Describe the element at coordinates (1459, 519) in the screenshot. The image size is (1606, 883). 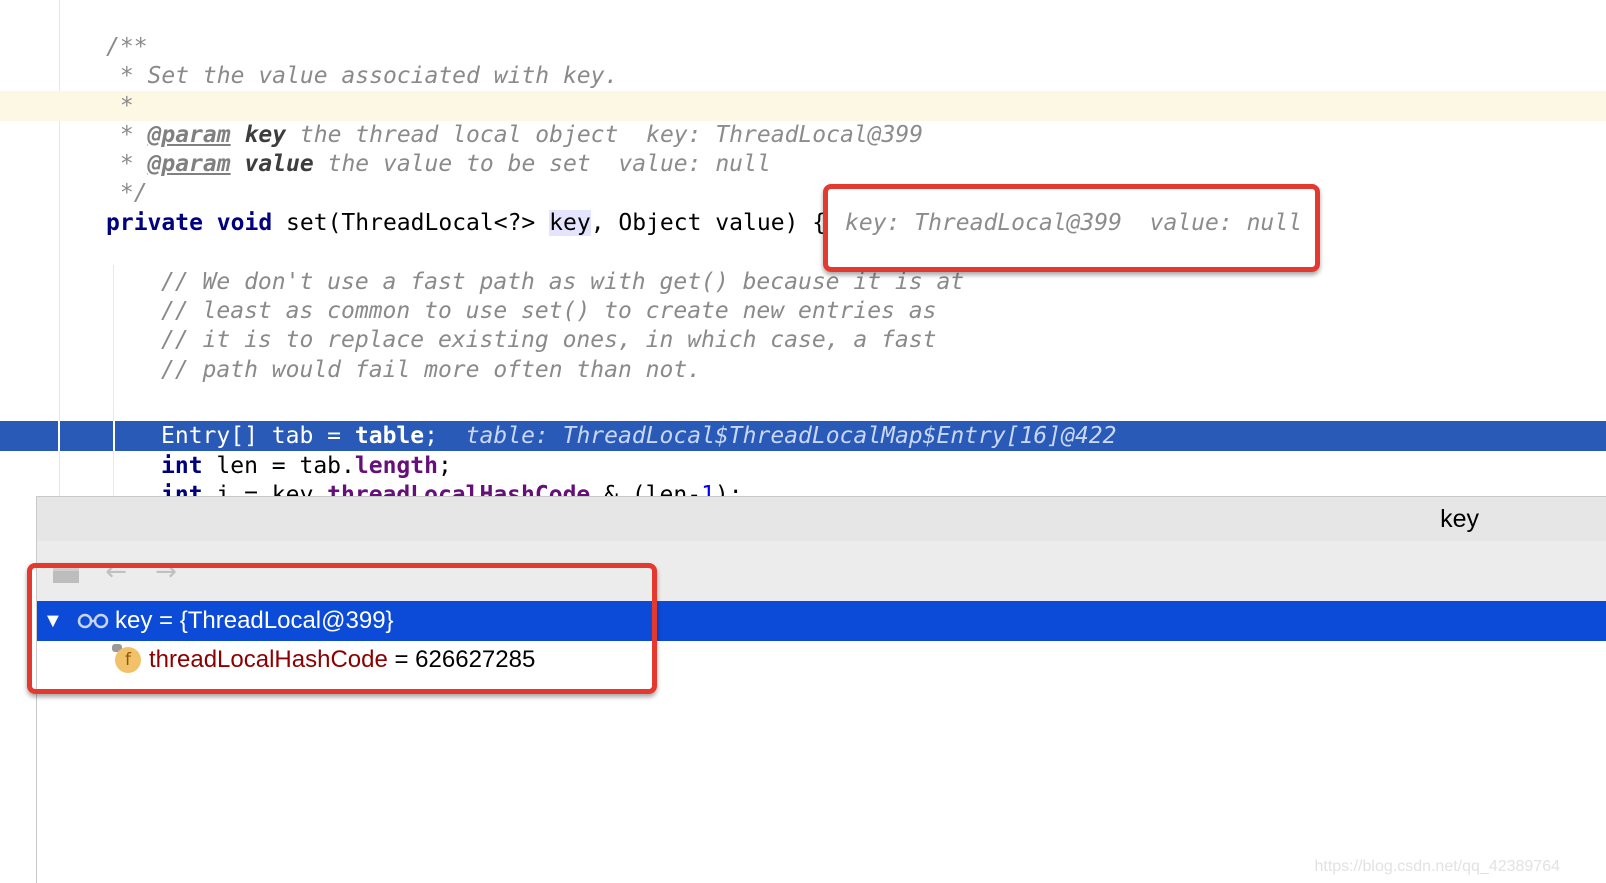
I see `popup-title: key` at that location.